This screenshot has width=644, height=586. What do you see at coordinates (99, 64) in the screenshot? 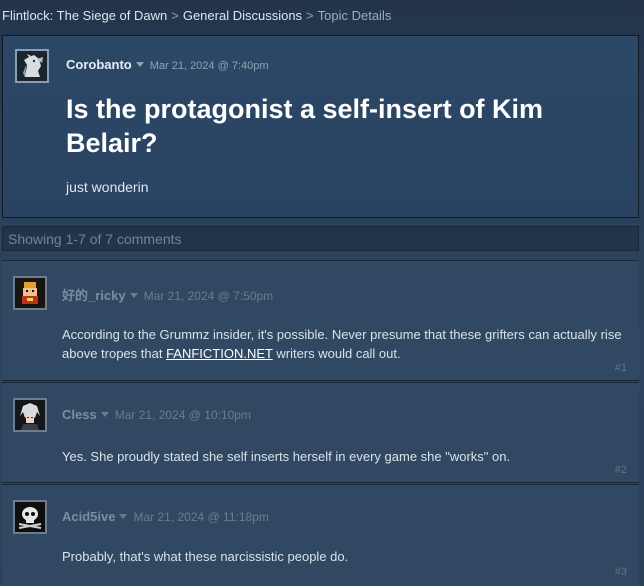
I see `topic-author-name: Corobanto` at bounding box center [99, 64].